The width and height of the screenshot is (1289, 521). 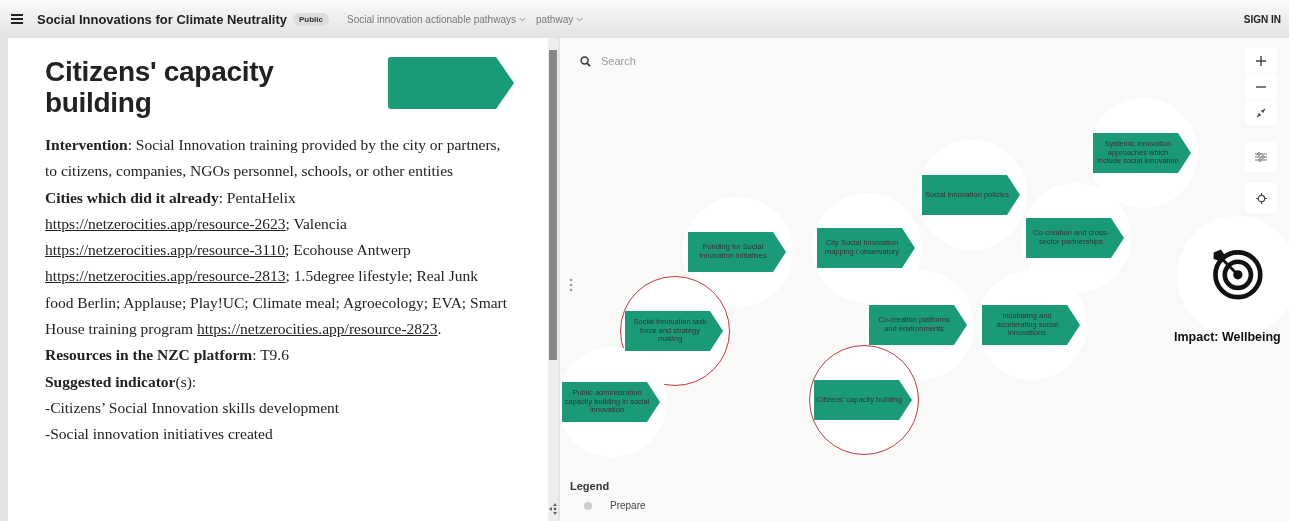 I want to click on filter-button, so click(x=1261, y=157).